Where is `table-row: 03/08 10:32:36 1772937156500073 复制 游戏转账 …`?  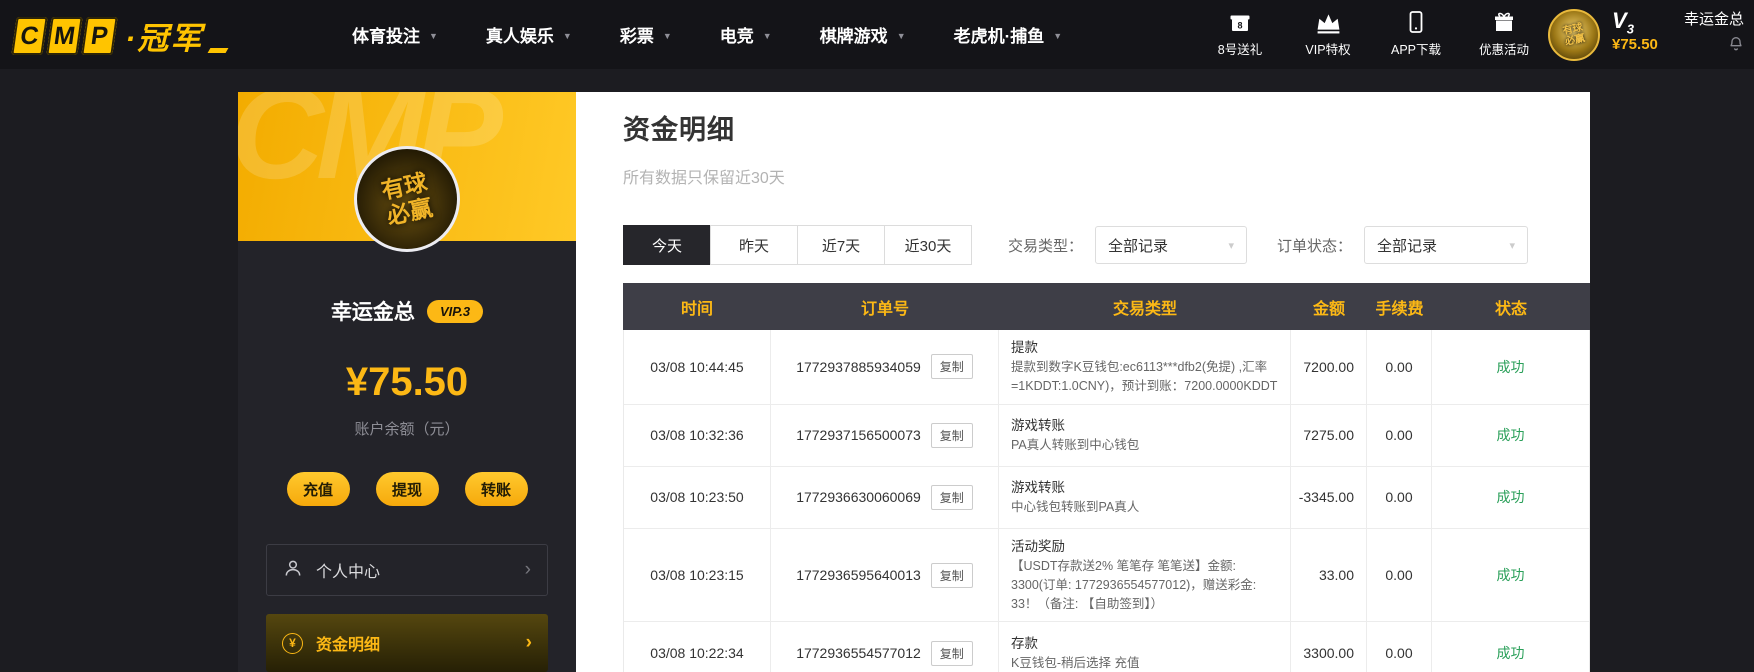
table-row: 03/08 10:32:36 1772937156500073 复制 游戏转账 … is located at coordinates (1106, 435).